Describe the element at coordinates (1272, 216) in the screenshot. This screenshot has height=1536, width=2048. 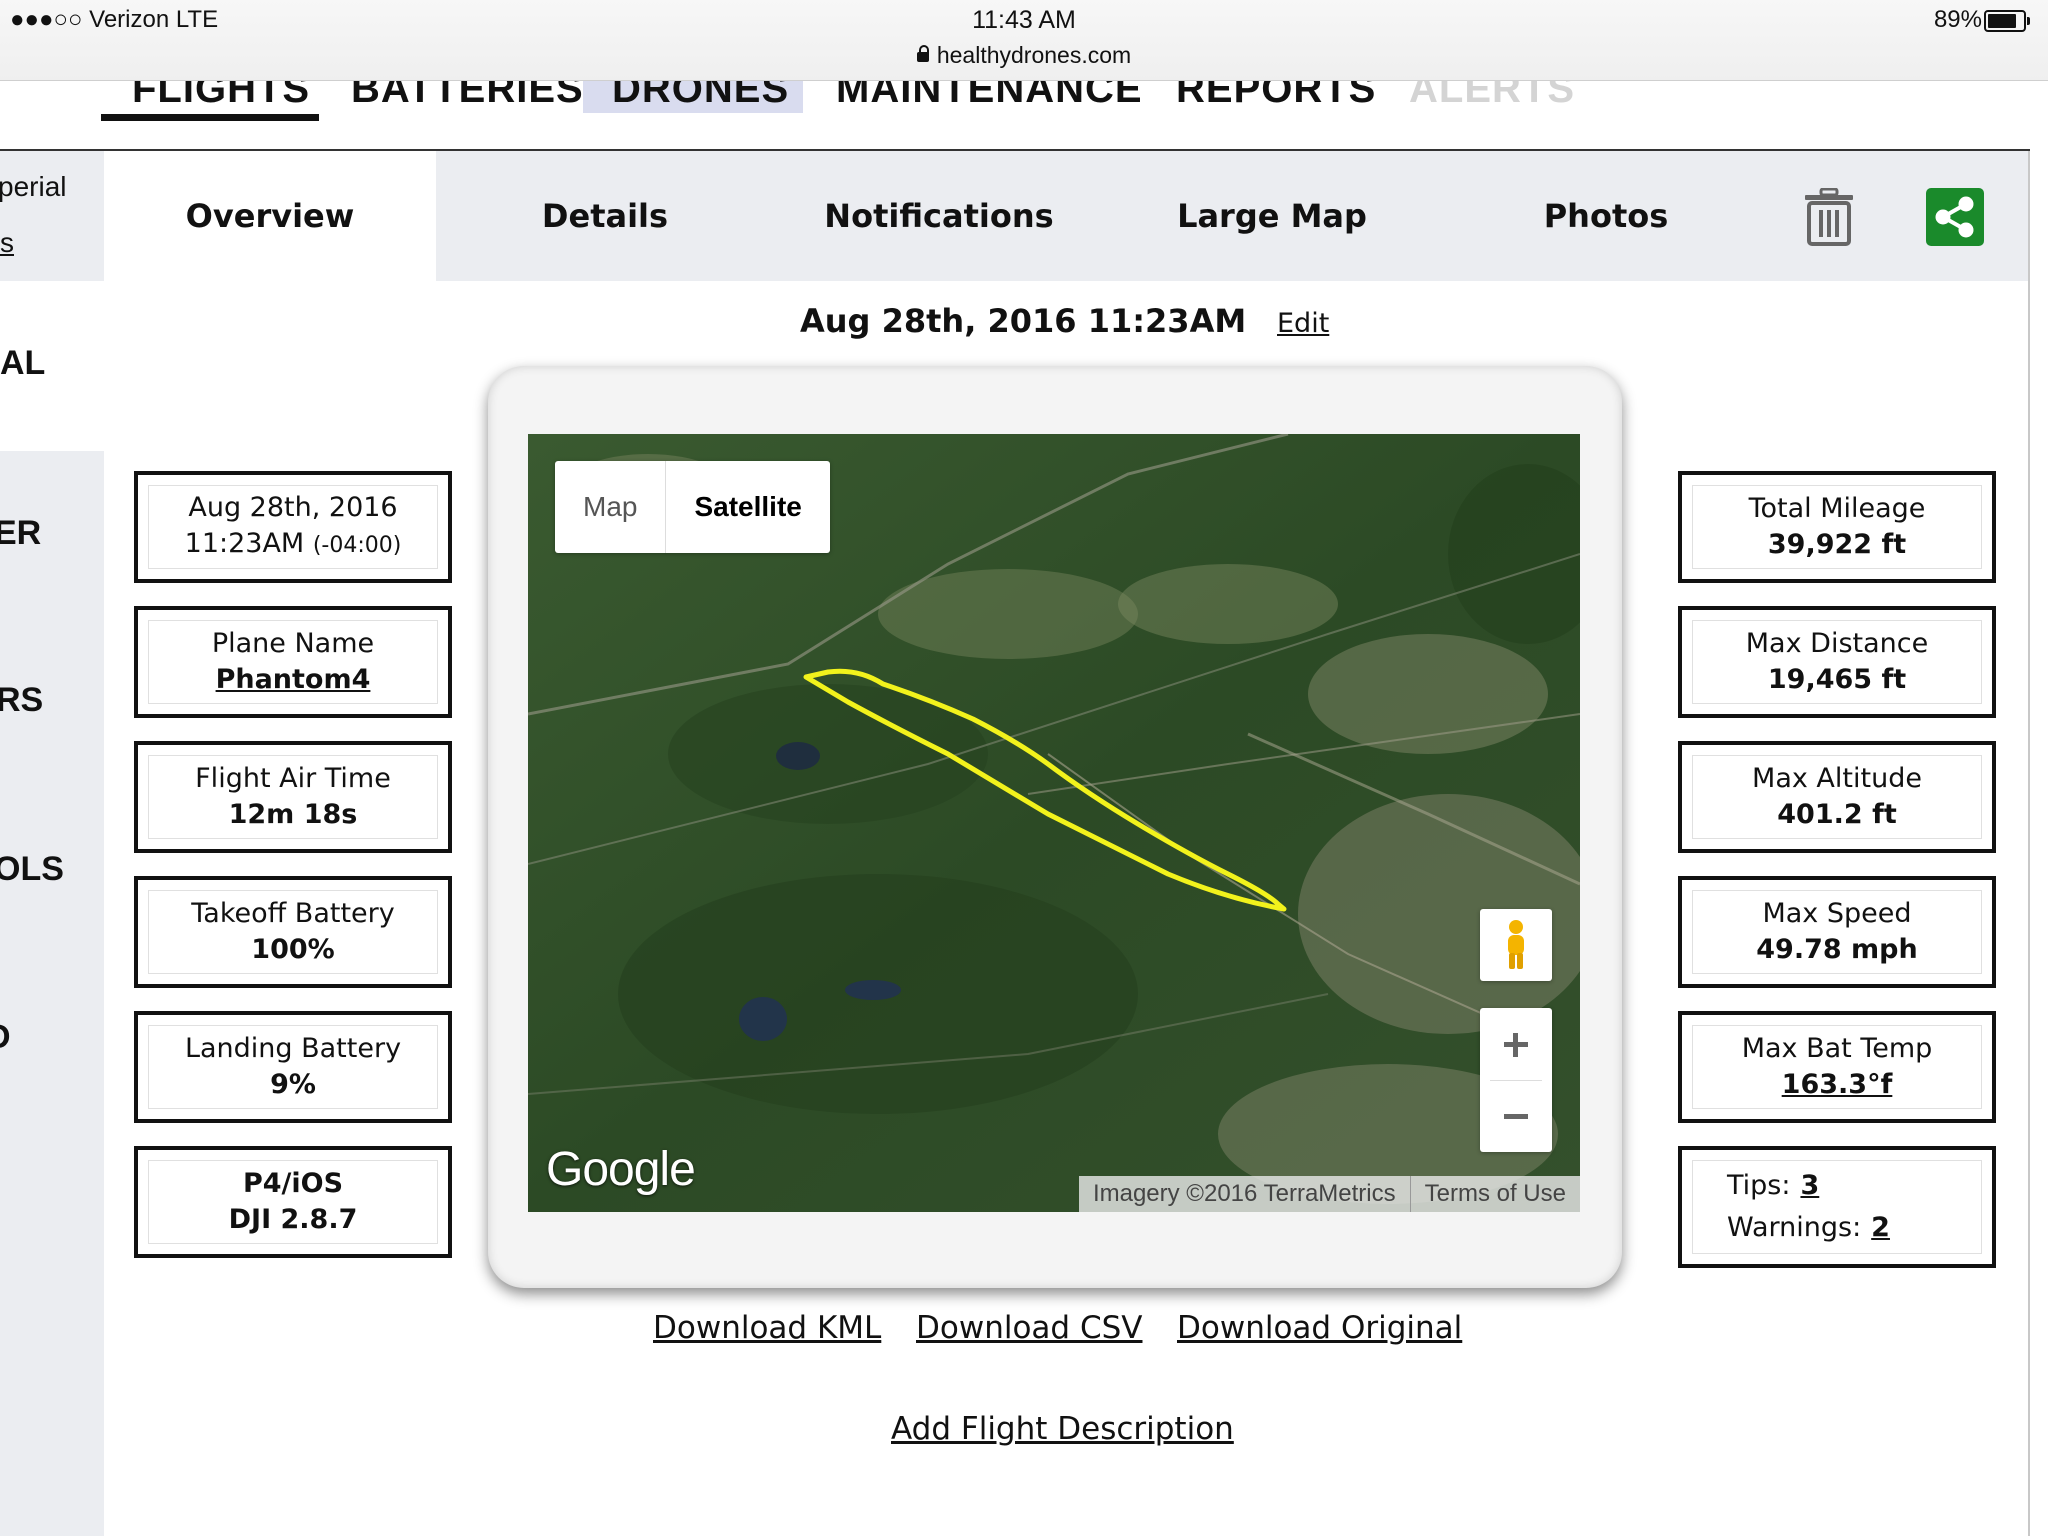
I see `tab-large-map: Large Map` at that location.